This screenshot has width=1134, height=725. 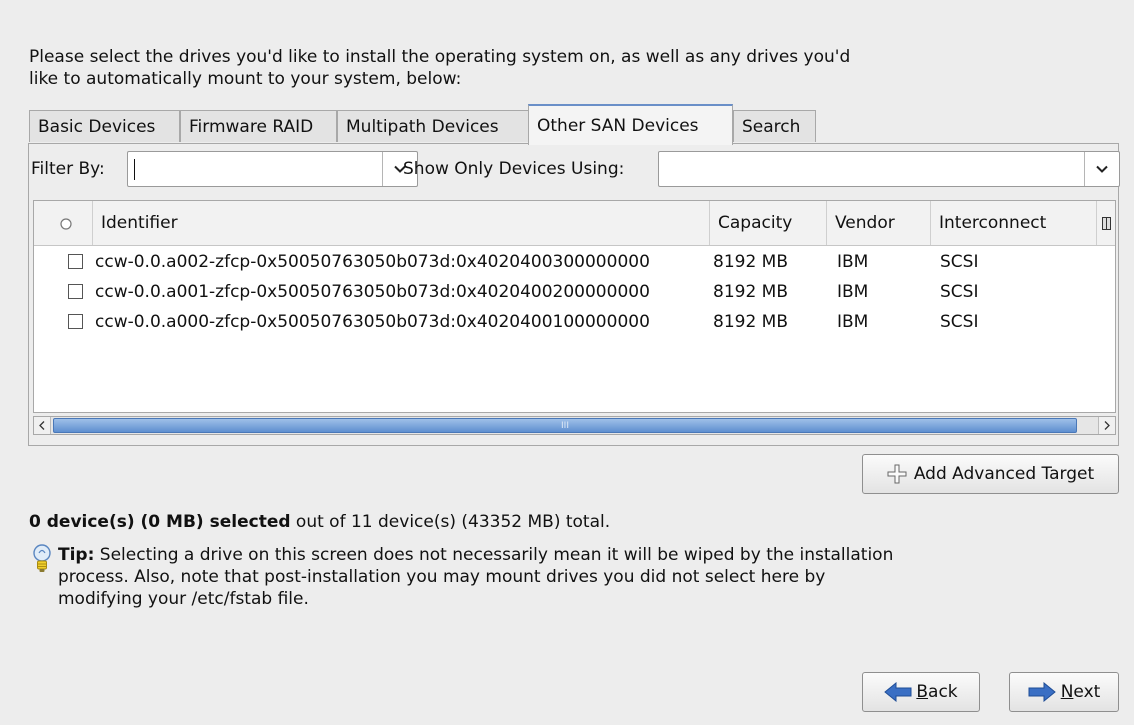 I want to click on table-header: Identifier Capacity Vendor Interconnect, so click(x=574, y=223).